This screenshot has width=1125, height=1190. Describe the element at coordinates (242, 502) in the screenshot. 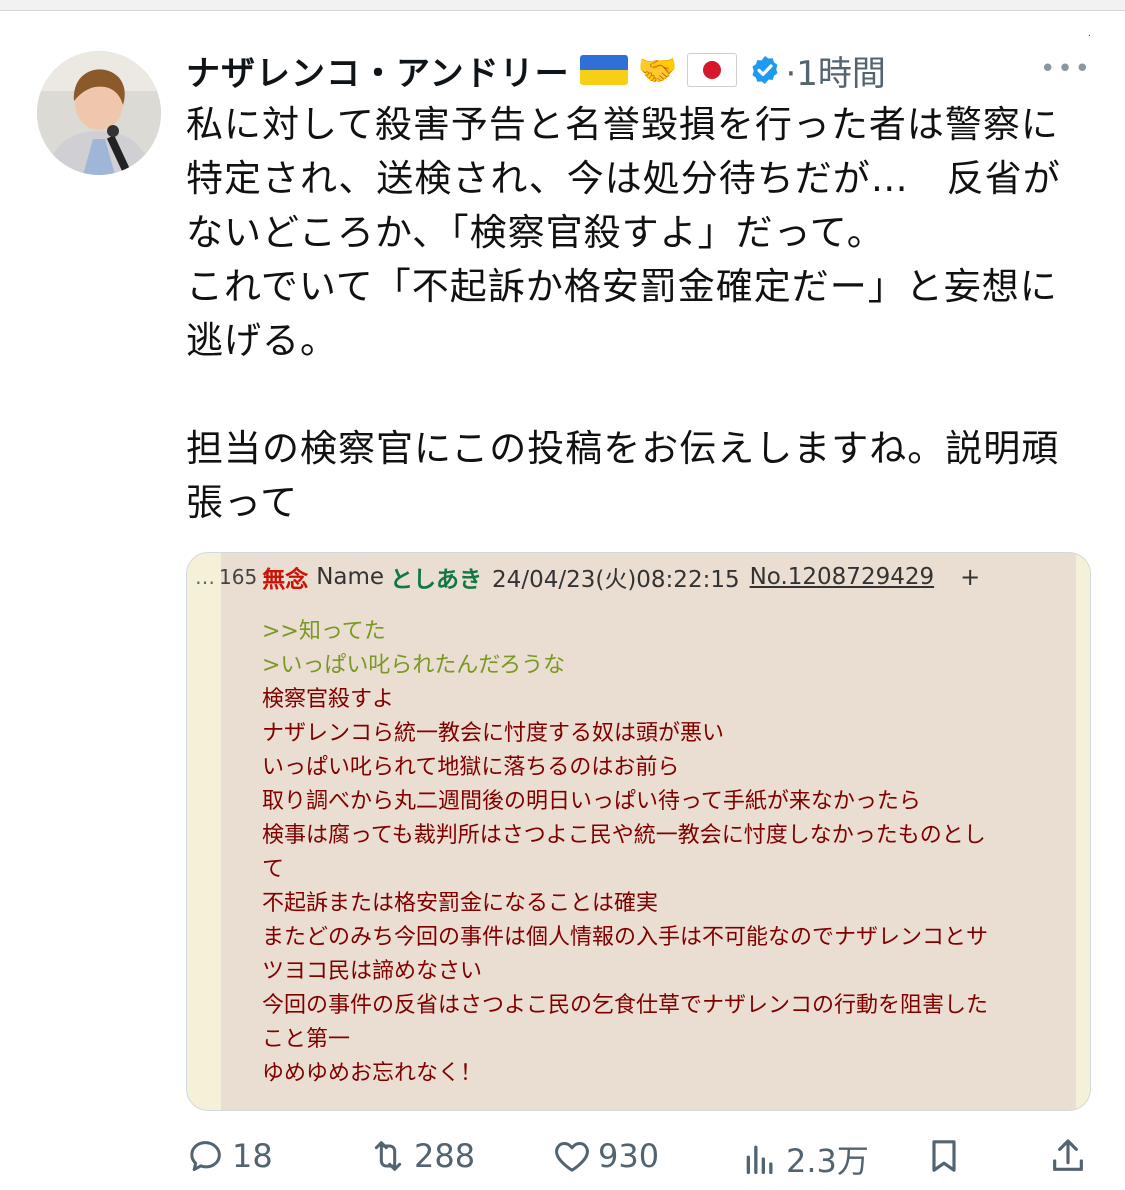

I see `tweet-line: 張って` at that location.